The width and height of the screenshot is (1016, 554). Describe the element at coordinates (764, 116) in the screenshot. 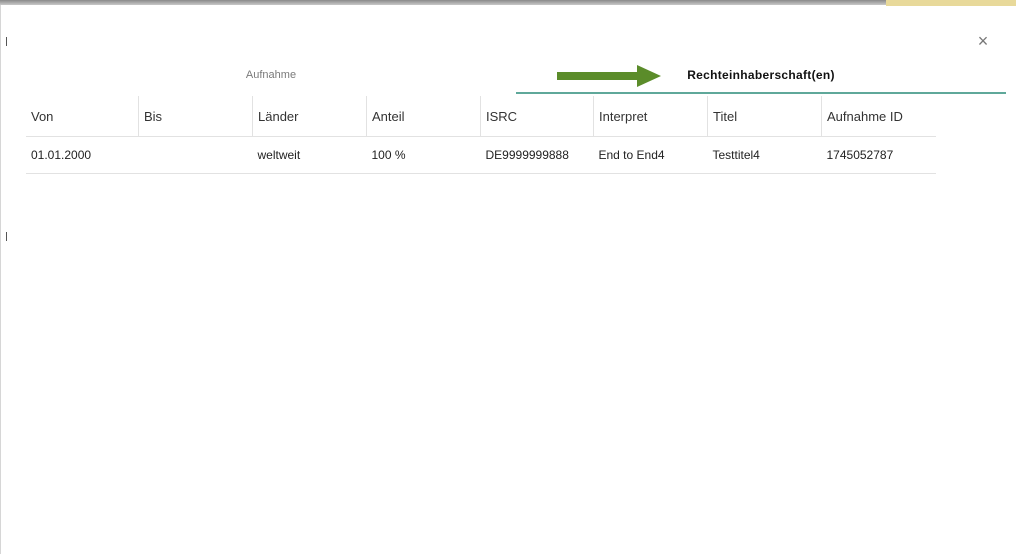

I see `column-header-titel: Titel` at that location.